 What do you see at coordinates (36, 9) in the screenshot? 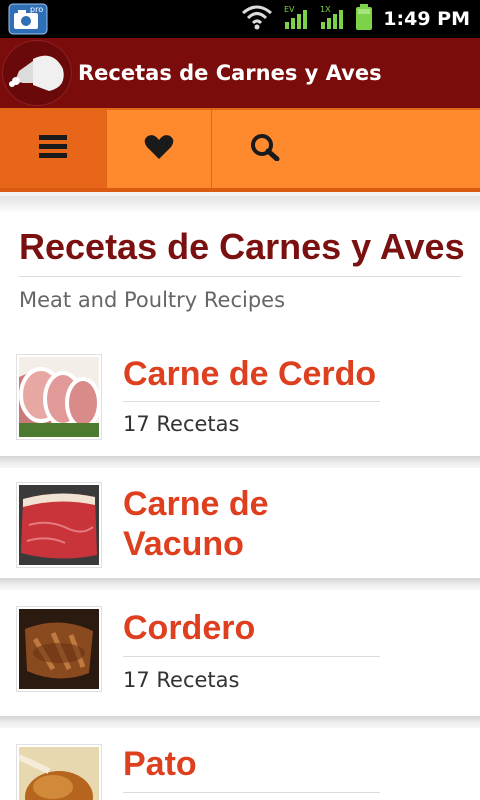
I see `app-badge: pro` at bounding box center [36, 9].